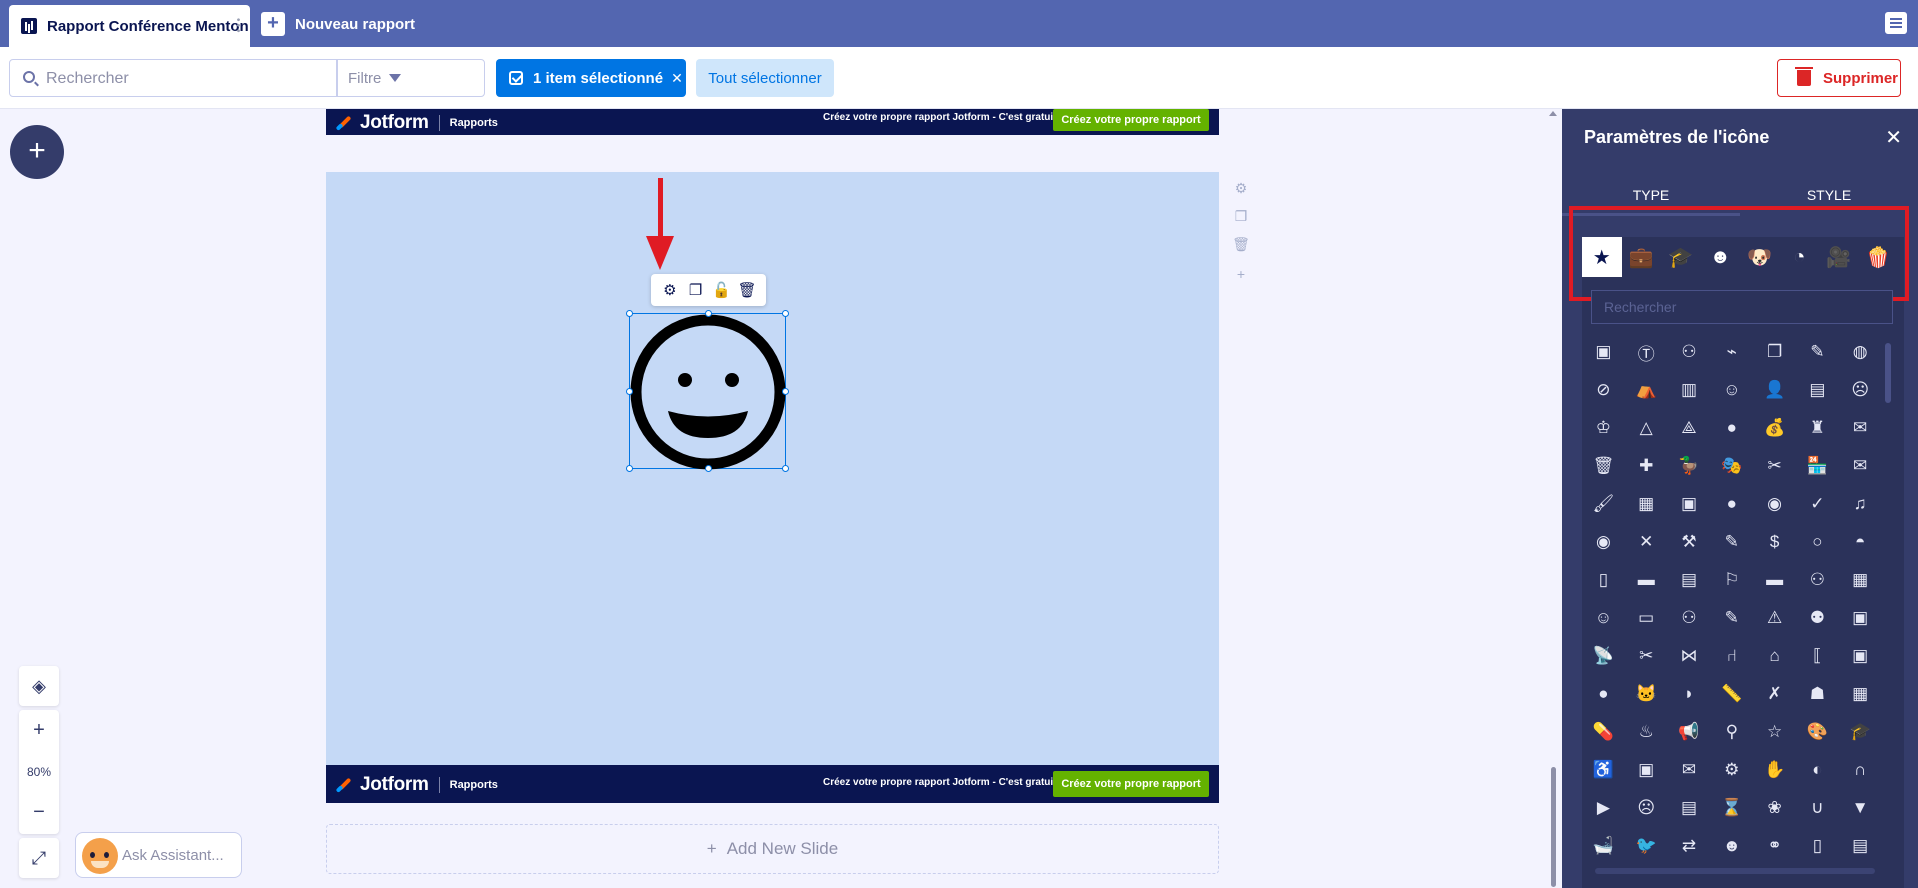  I want to click on globe-icon: ◍, so click(1860, 352).